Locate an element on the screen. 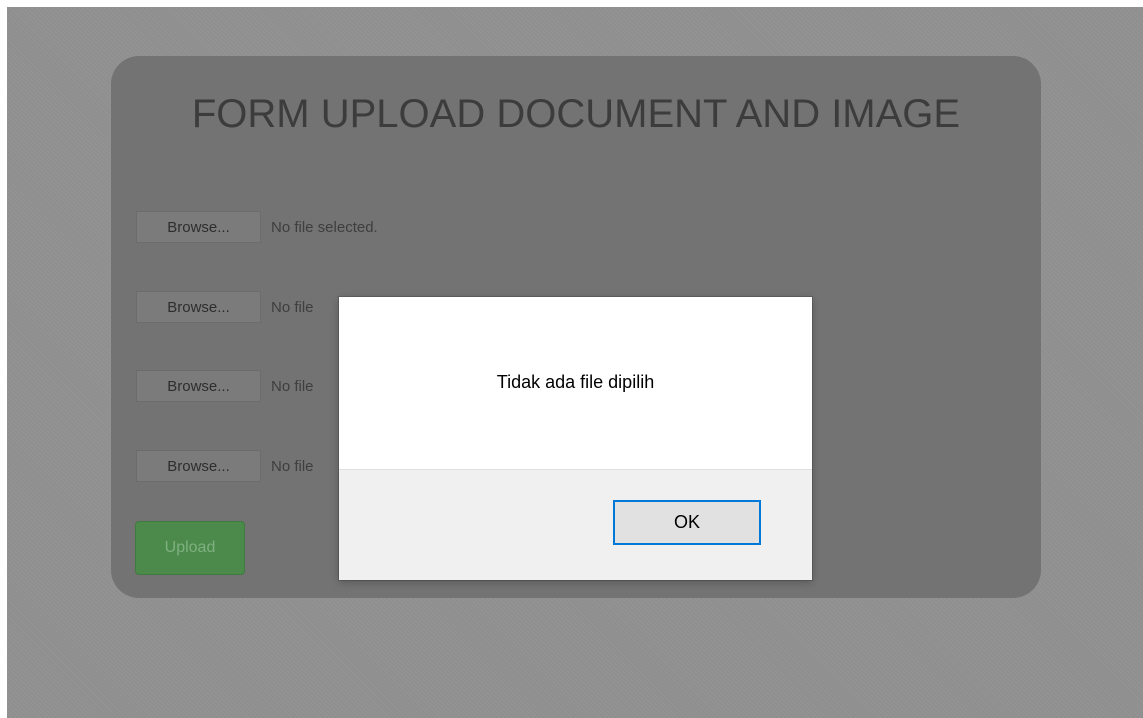 This screenshot has width=1143, height=718. form-title: FORM UPLOAD DOCUMENT AND IMAGE is located at coordinates (576, 114).